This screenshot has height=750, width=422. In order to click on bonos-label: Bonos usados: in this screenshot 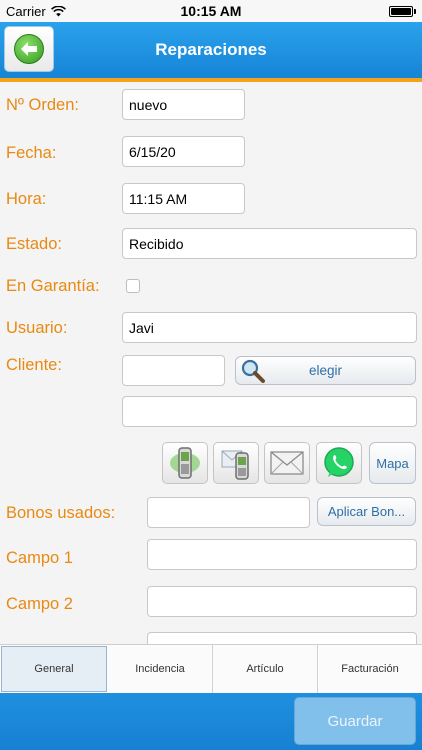, I will do `click(61, 513)`.